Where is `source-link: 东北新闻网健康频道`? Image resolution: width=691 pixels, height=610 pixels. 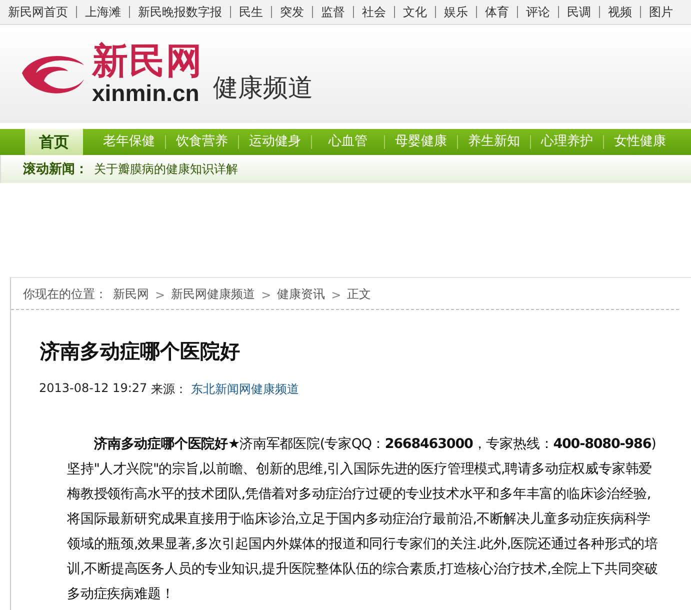 source-link: 东北新闻网健康频道 is located at coordinates (245, 389).